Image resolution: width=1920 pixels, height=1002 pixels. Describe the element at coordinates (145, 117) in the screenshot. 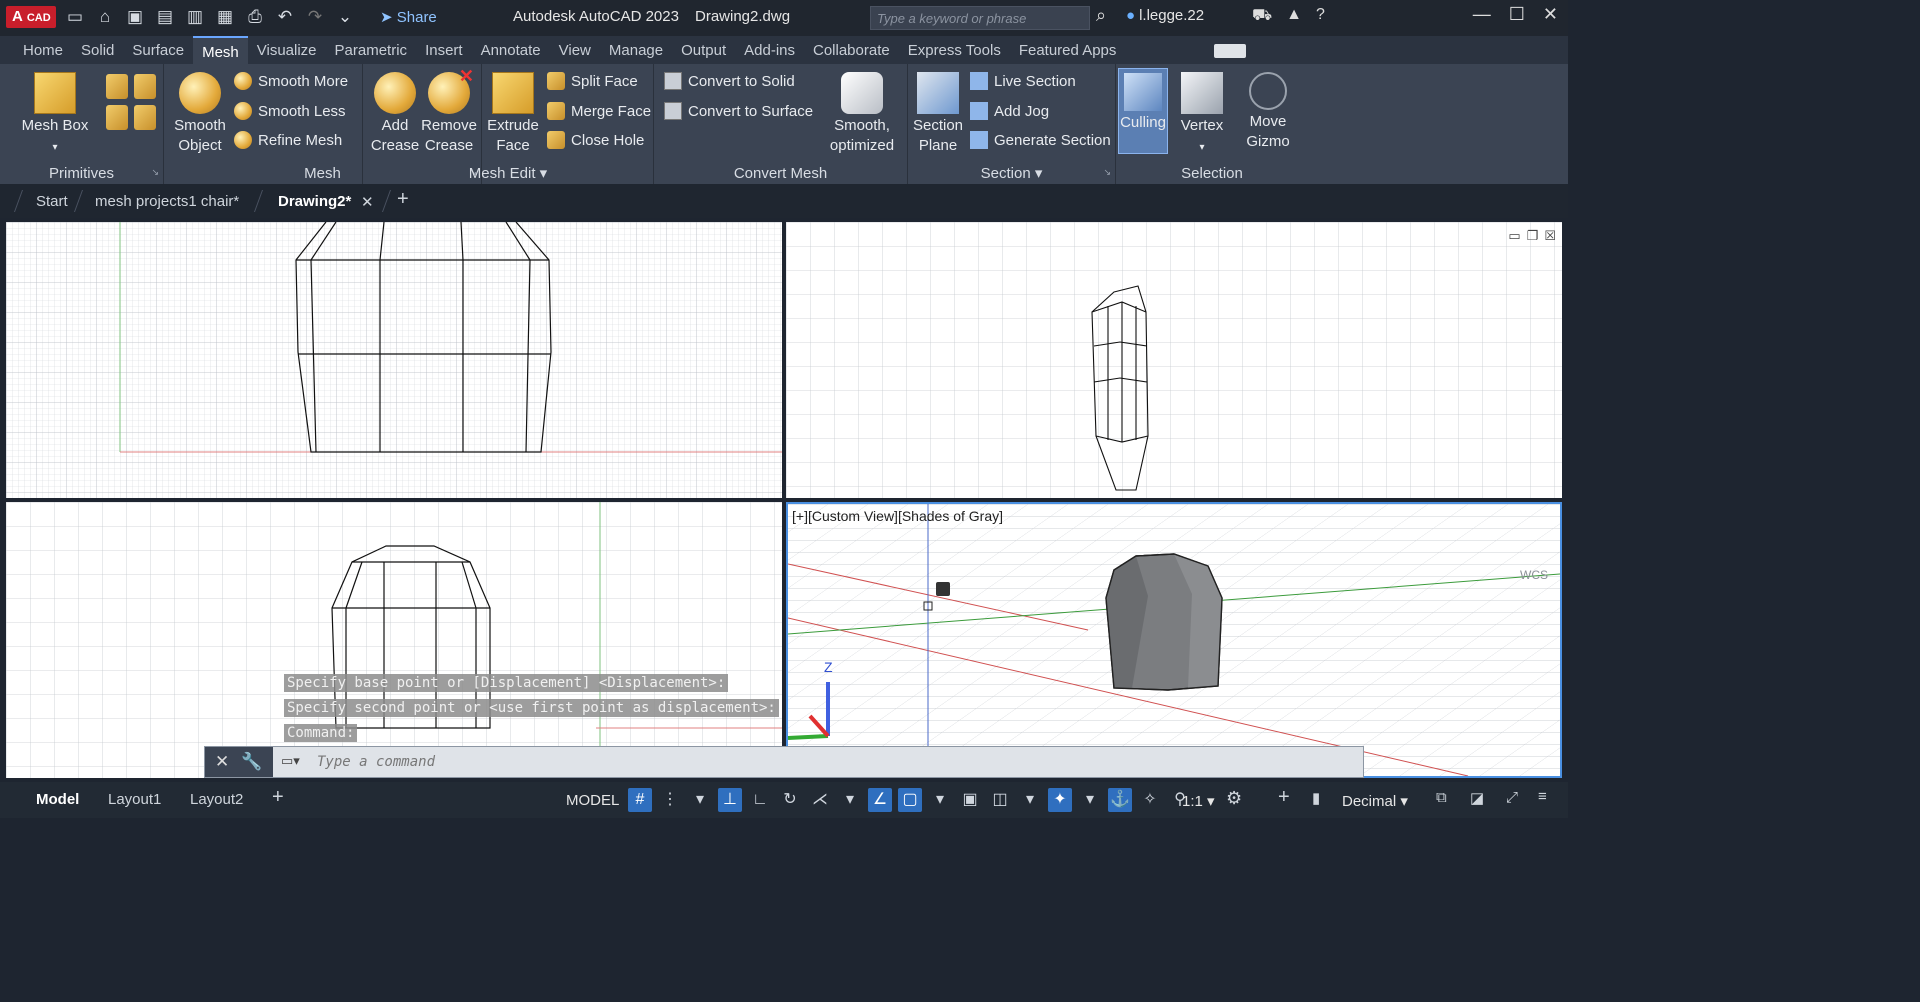

I see `mesh-torus-icon` at that location.